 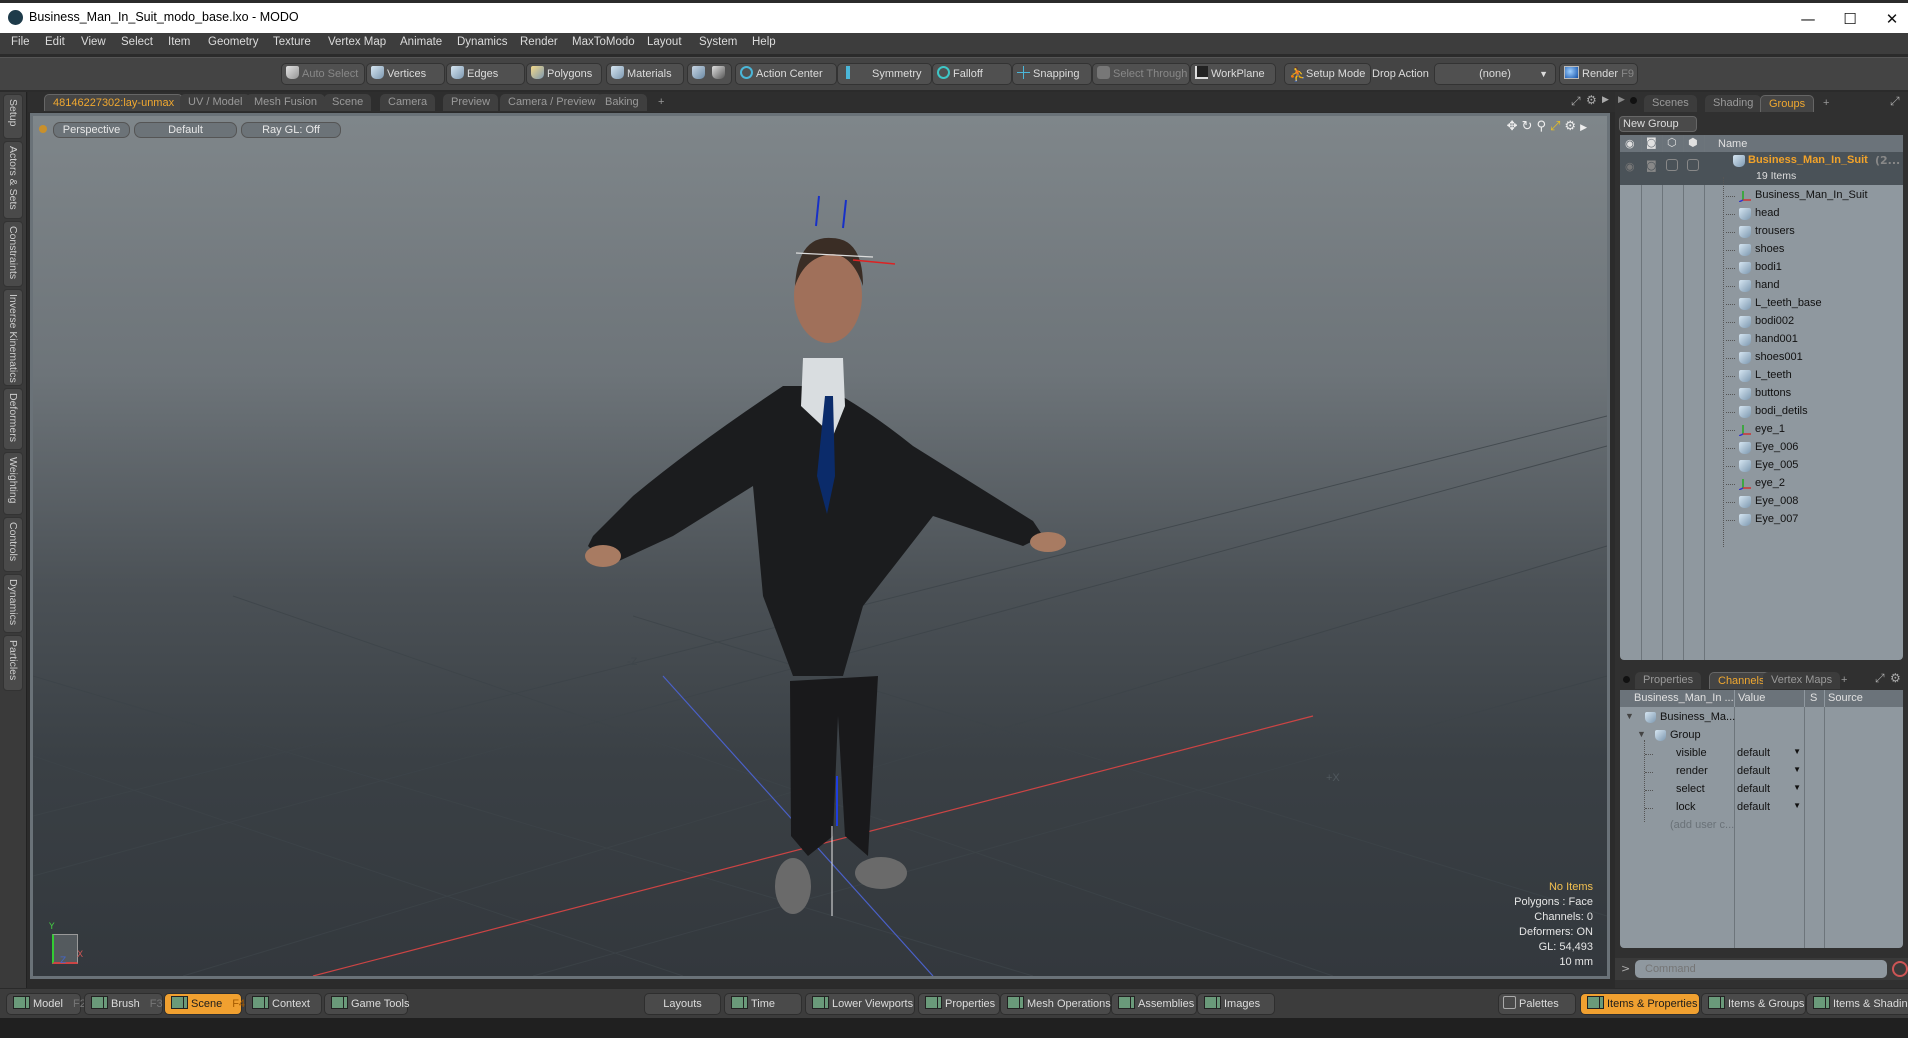 What do you see at coordinates (1787, 103) in the screenshot?
I see `tab-groups: Groups` at bounding box center [1787, 103].